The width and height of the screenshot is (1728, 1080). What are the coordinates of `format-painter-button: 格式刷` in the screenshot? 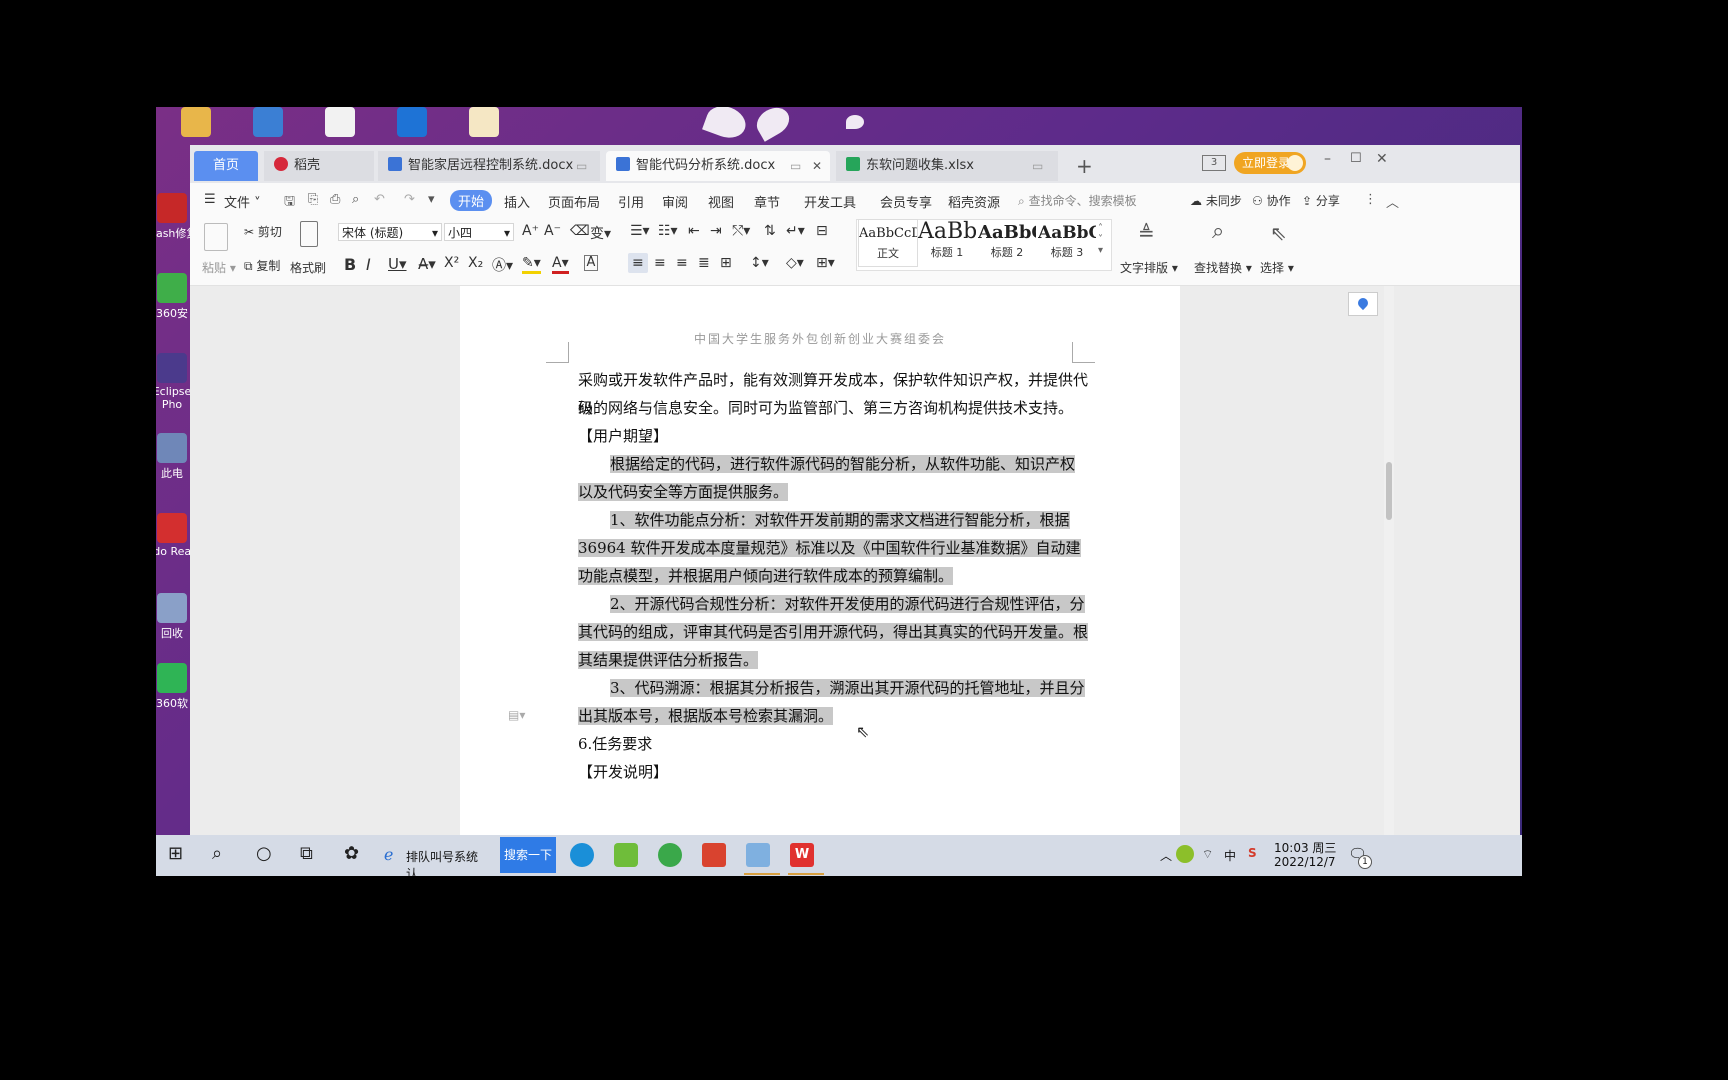 It's located at (308, 267).